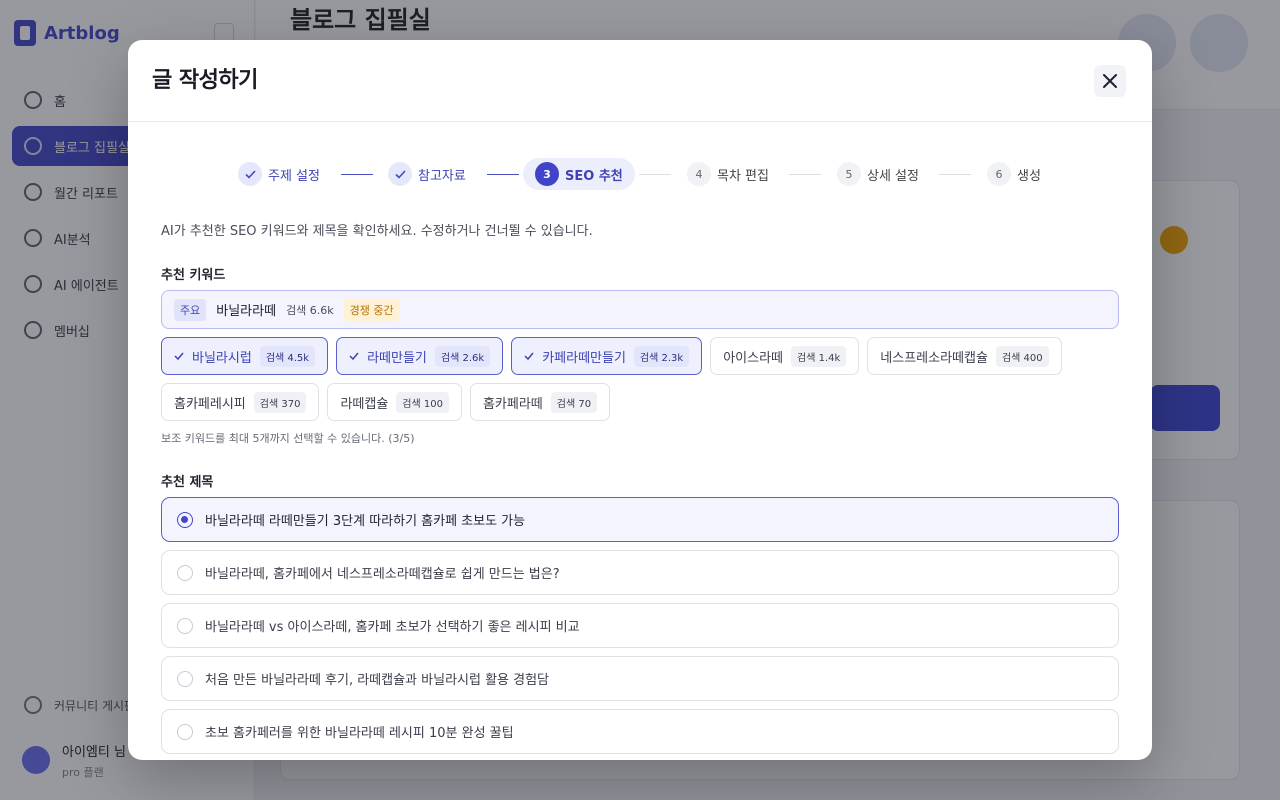  What do you see at coordinates (280, 402) in the screenshot?
I see `keyword-count: 검색 370` at bounding box center [280, 402].